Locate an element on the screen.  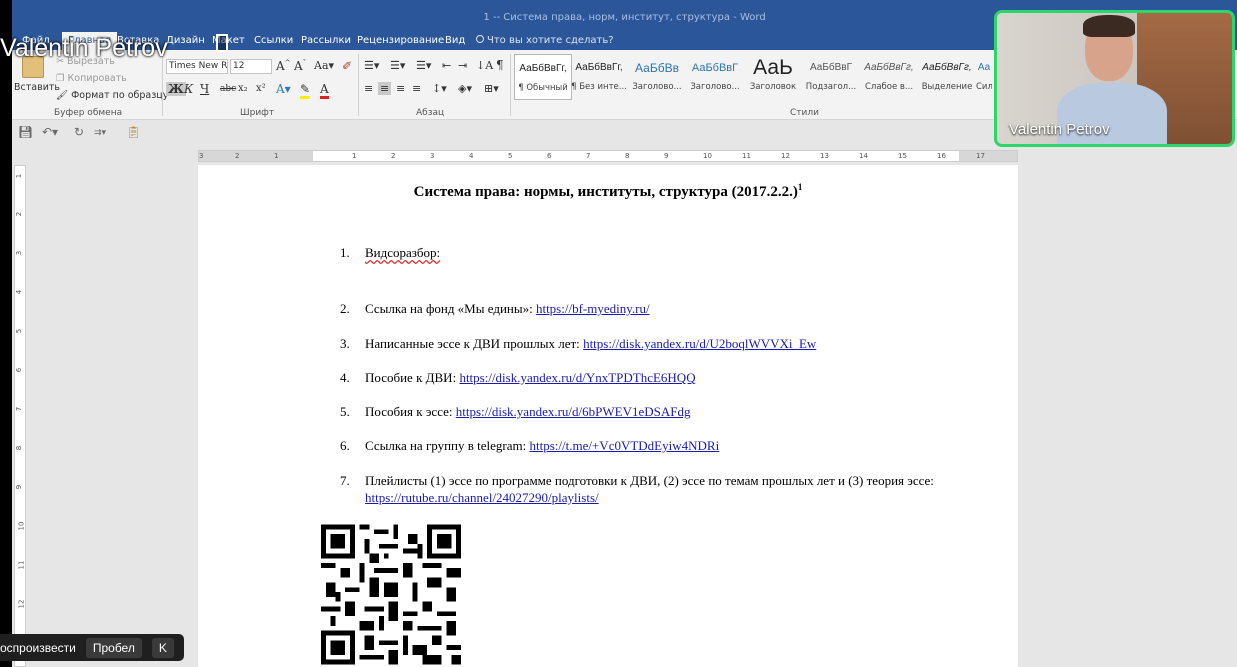
ruler-tick: 10 is located at coordinates (707, 156).